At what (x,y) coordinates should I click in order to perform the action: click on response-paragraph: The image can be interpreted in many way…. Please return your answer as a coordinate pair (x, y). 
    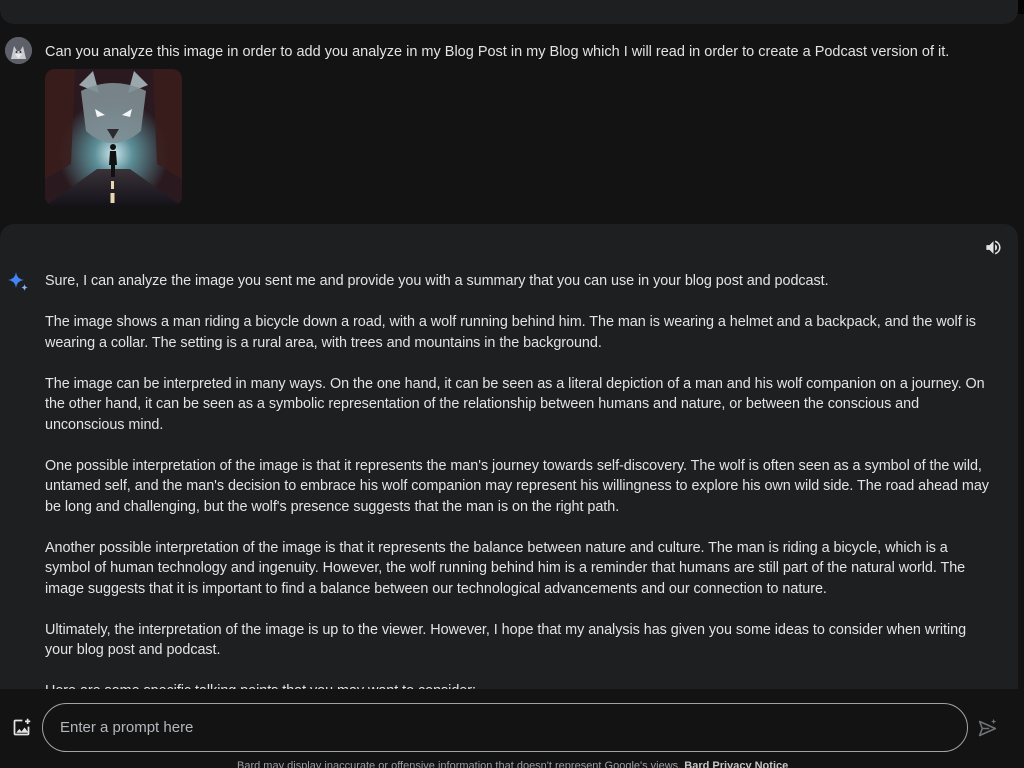
    Looking at the image, I should click on (515, 404).